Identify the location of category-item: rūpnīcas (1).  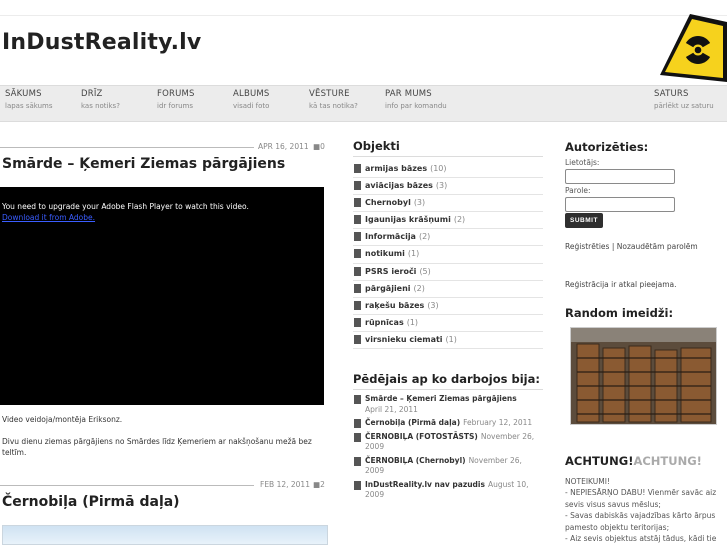
(448, 323).